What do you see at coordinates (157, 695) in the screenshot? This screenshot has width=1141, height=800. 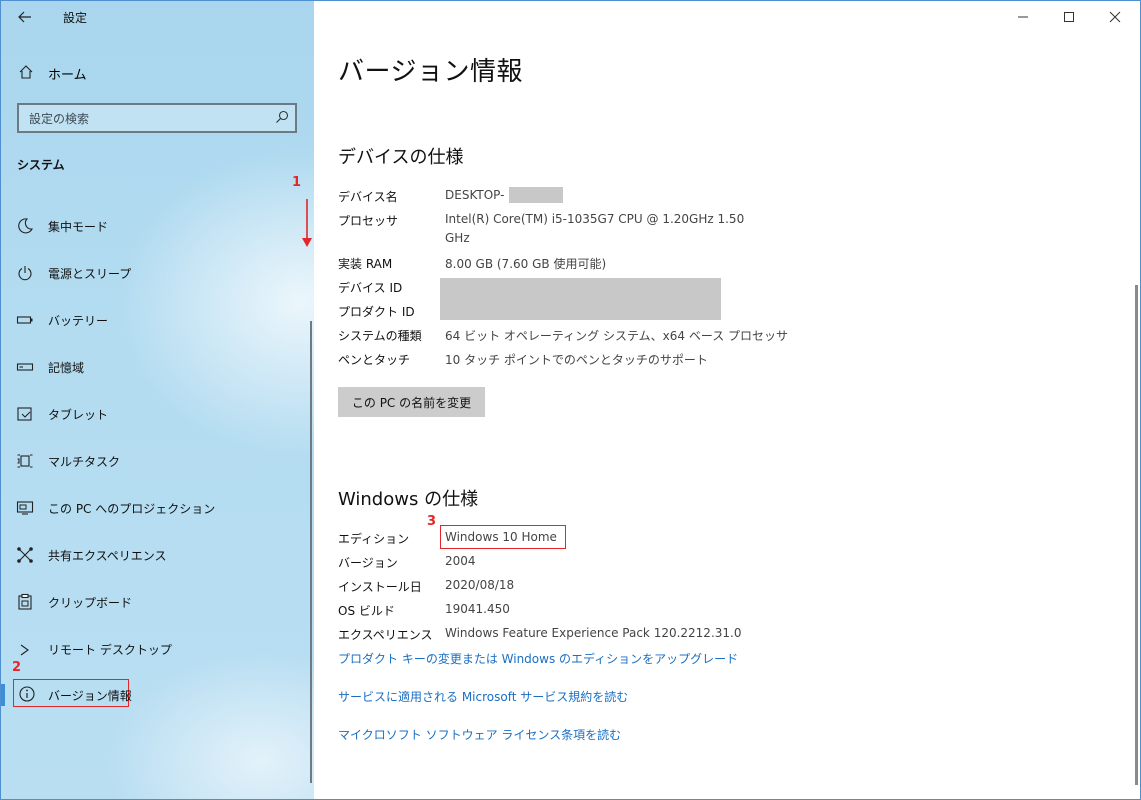 I see `sidebar-item-about: バージョン情報` at bounding box center [157, 695].